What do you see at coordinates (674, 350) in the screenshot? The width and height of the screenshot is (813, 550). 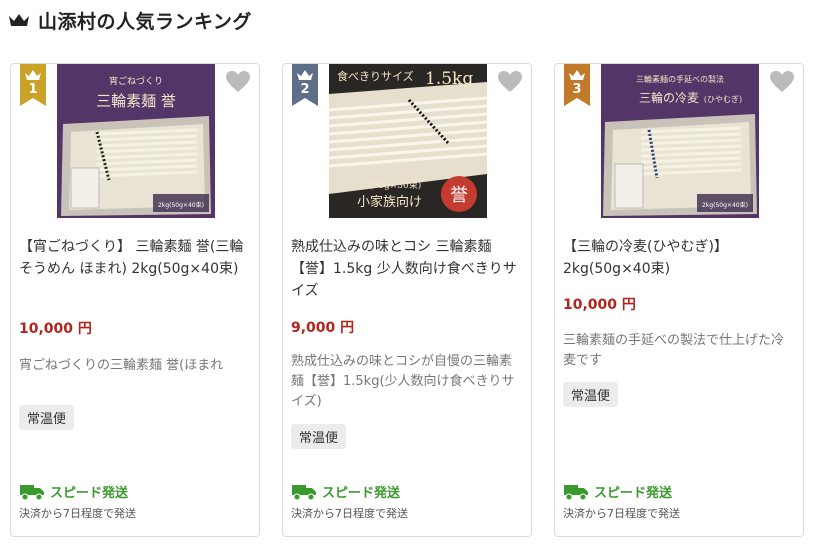 I see `product-description: 三輪素麺の手延べの製法で仕上げた冷麦です` at bounding box center [674, 350].